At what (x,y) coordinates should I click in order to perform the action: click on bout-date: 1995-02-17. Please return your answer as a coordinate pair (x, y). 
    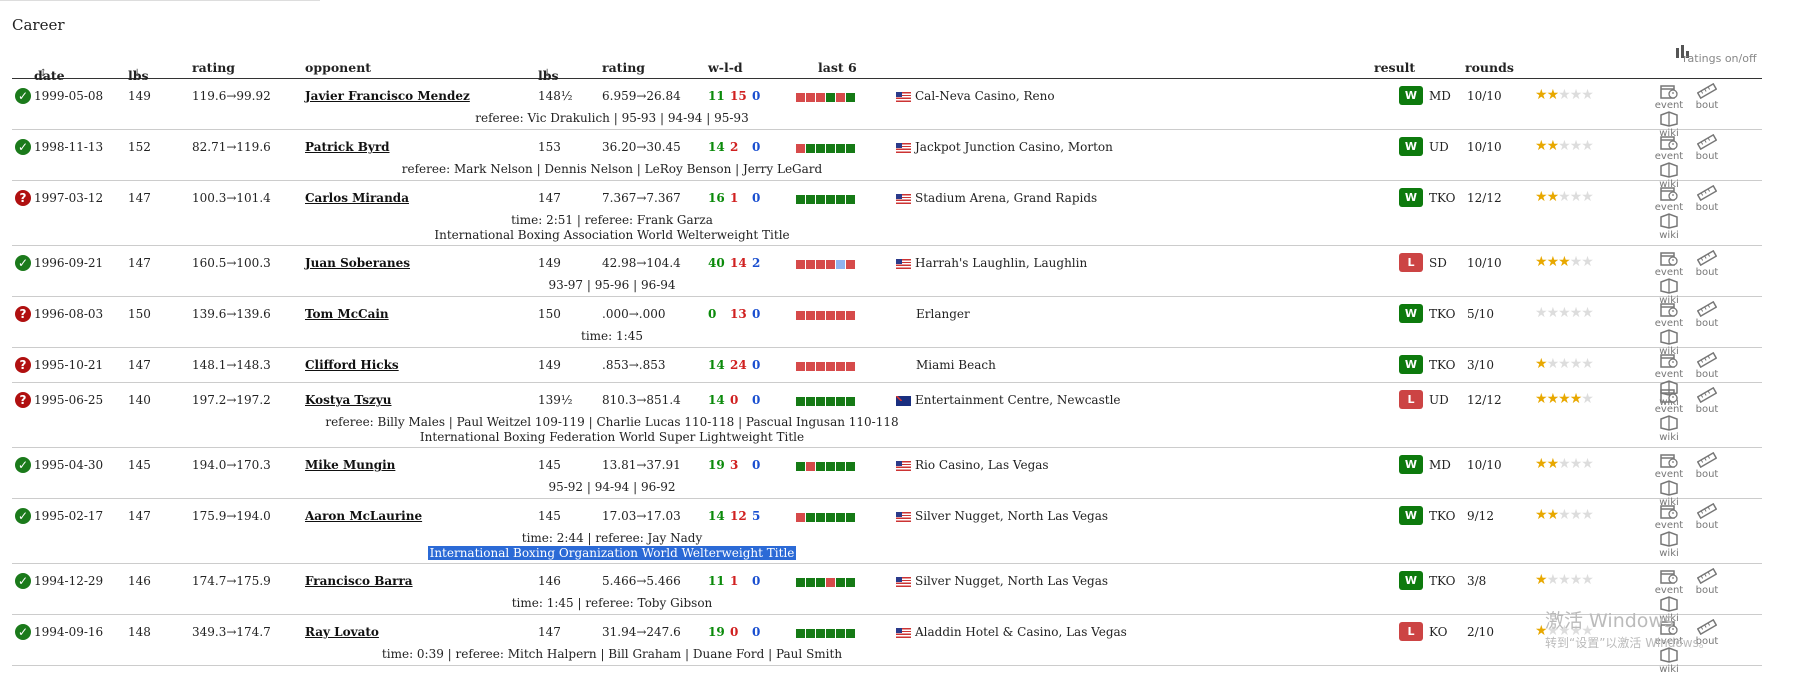
    Looking at the image, I should click on (69, 516).